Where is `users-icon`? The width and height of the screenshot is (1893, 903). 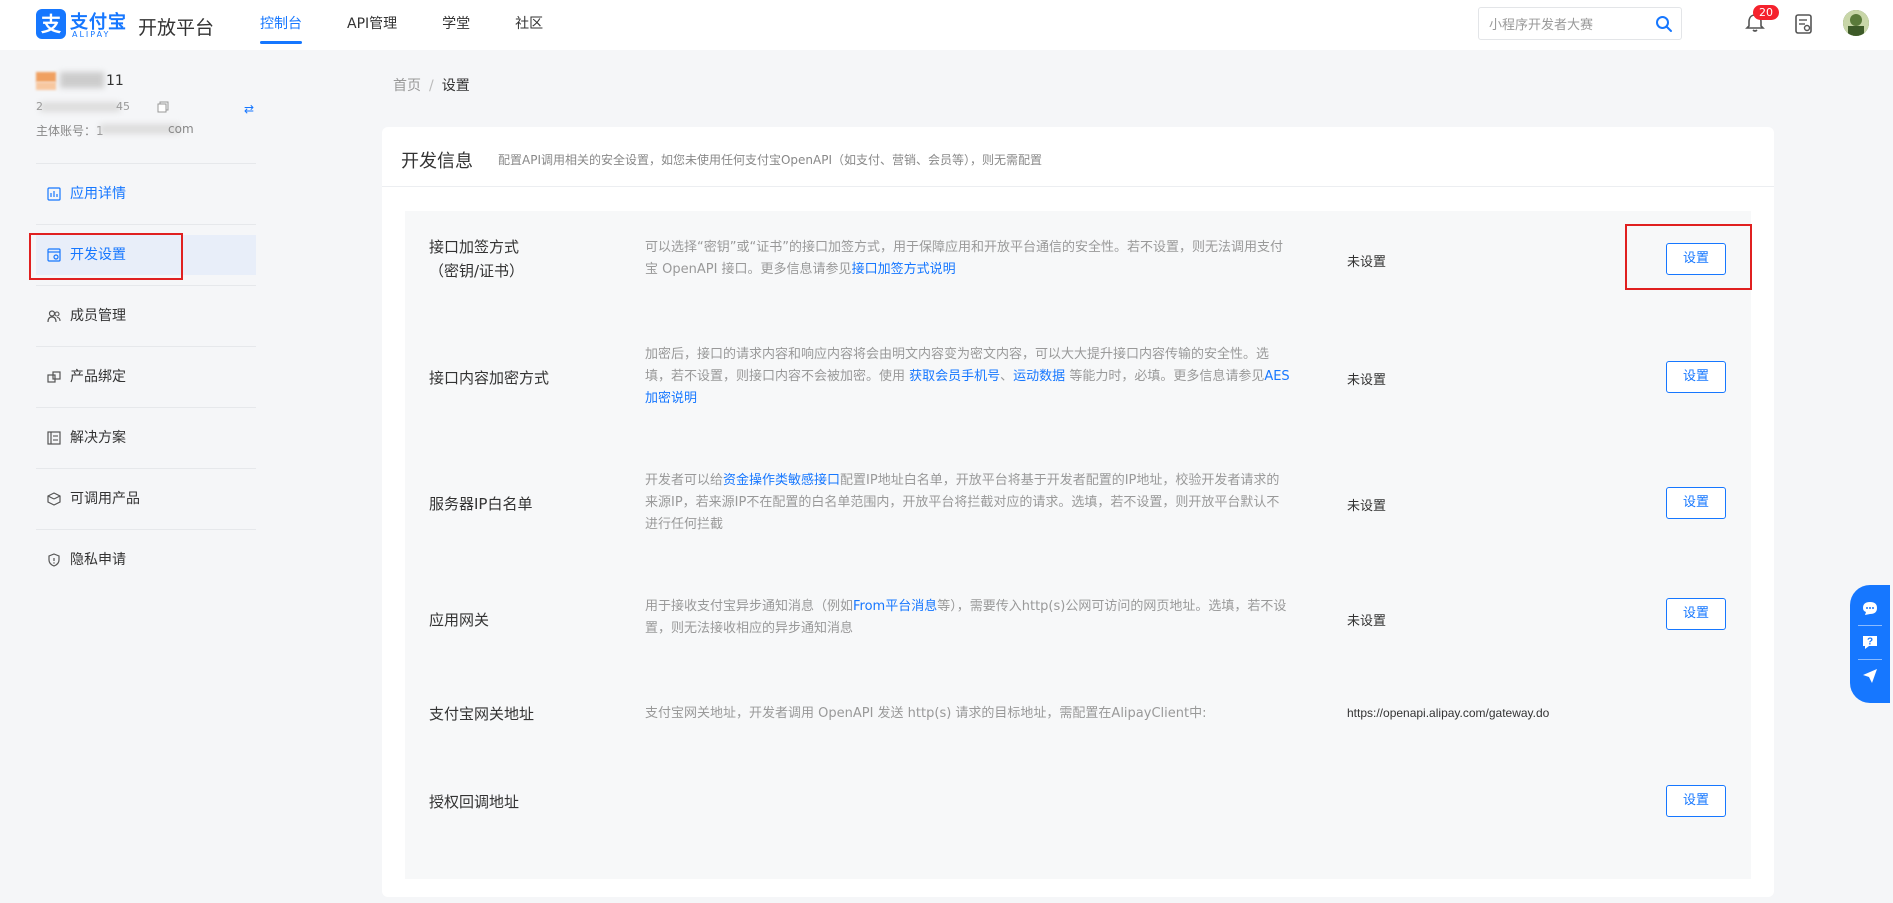 users-icon is located at coordinates (54, 316).